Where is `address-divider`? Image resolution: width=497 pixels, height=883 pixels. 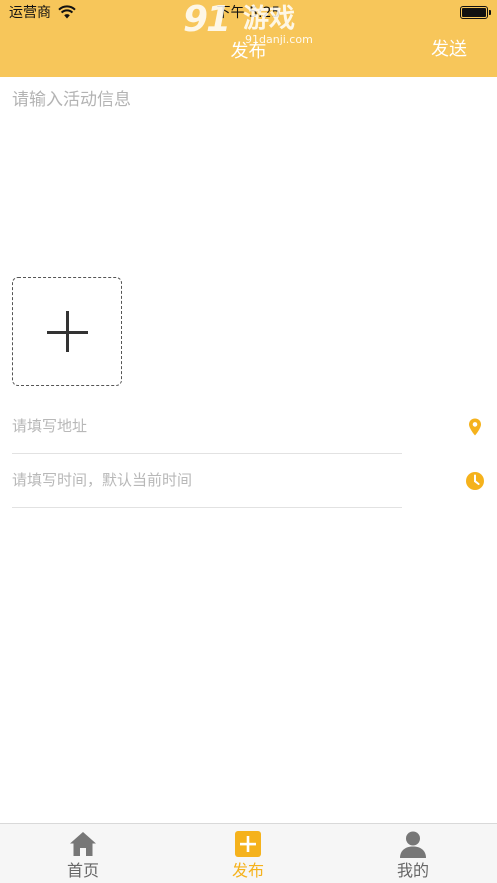 address-divider is located at coordinates (207, 453).